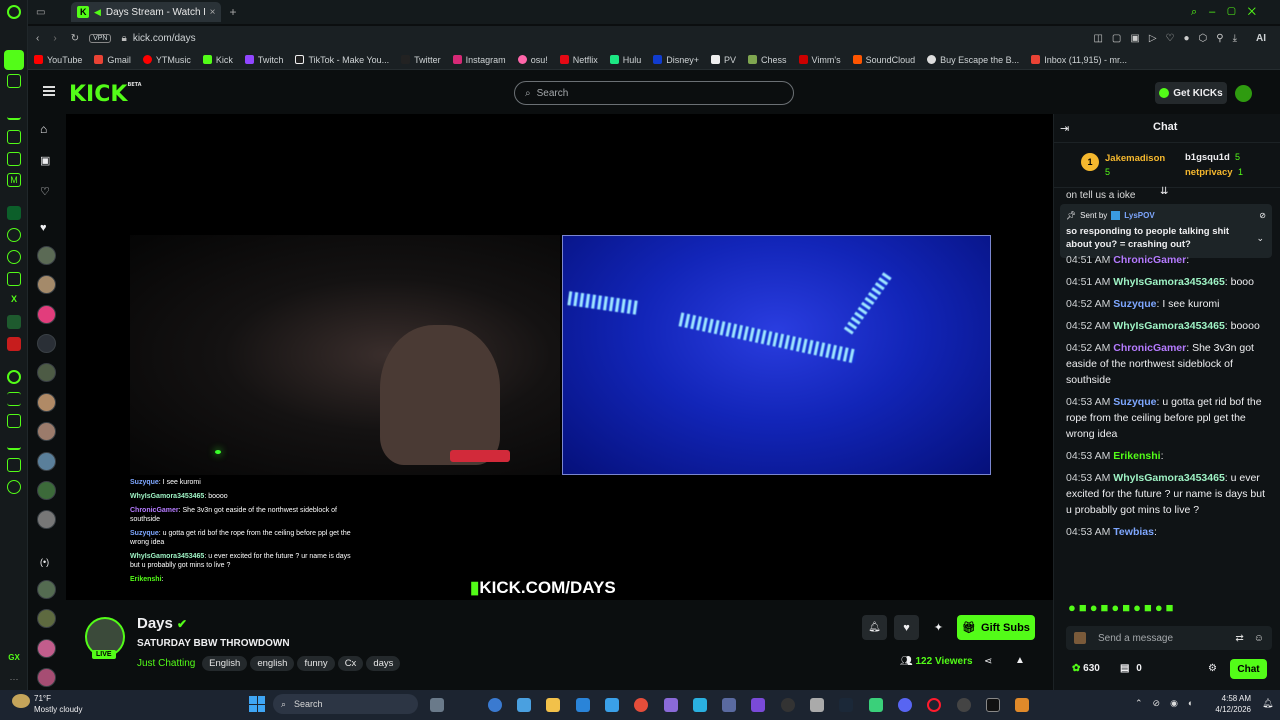 Image resolution: width=1280 pixels, height=720 pixels. What do you see at coordinates (14, 180) in the screenshot?
I see `messenger-icon: M` at bounding box center [14, 180].